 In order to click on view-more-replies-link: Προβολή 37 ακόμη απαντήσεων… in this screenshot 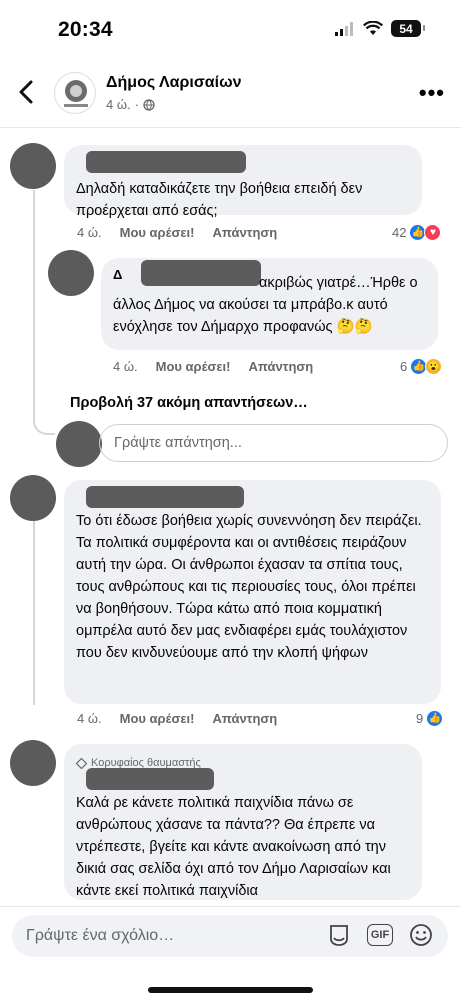, I will do `click(189, 403)`.